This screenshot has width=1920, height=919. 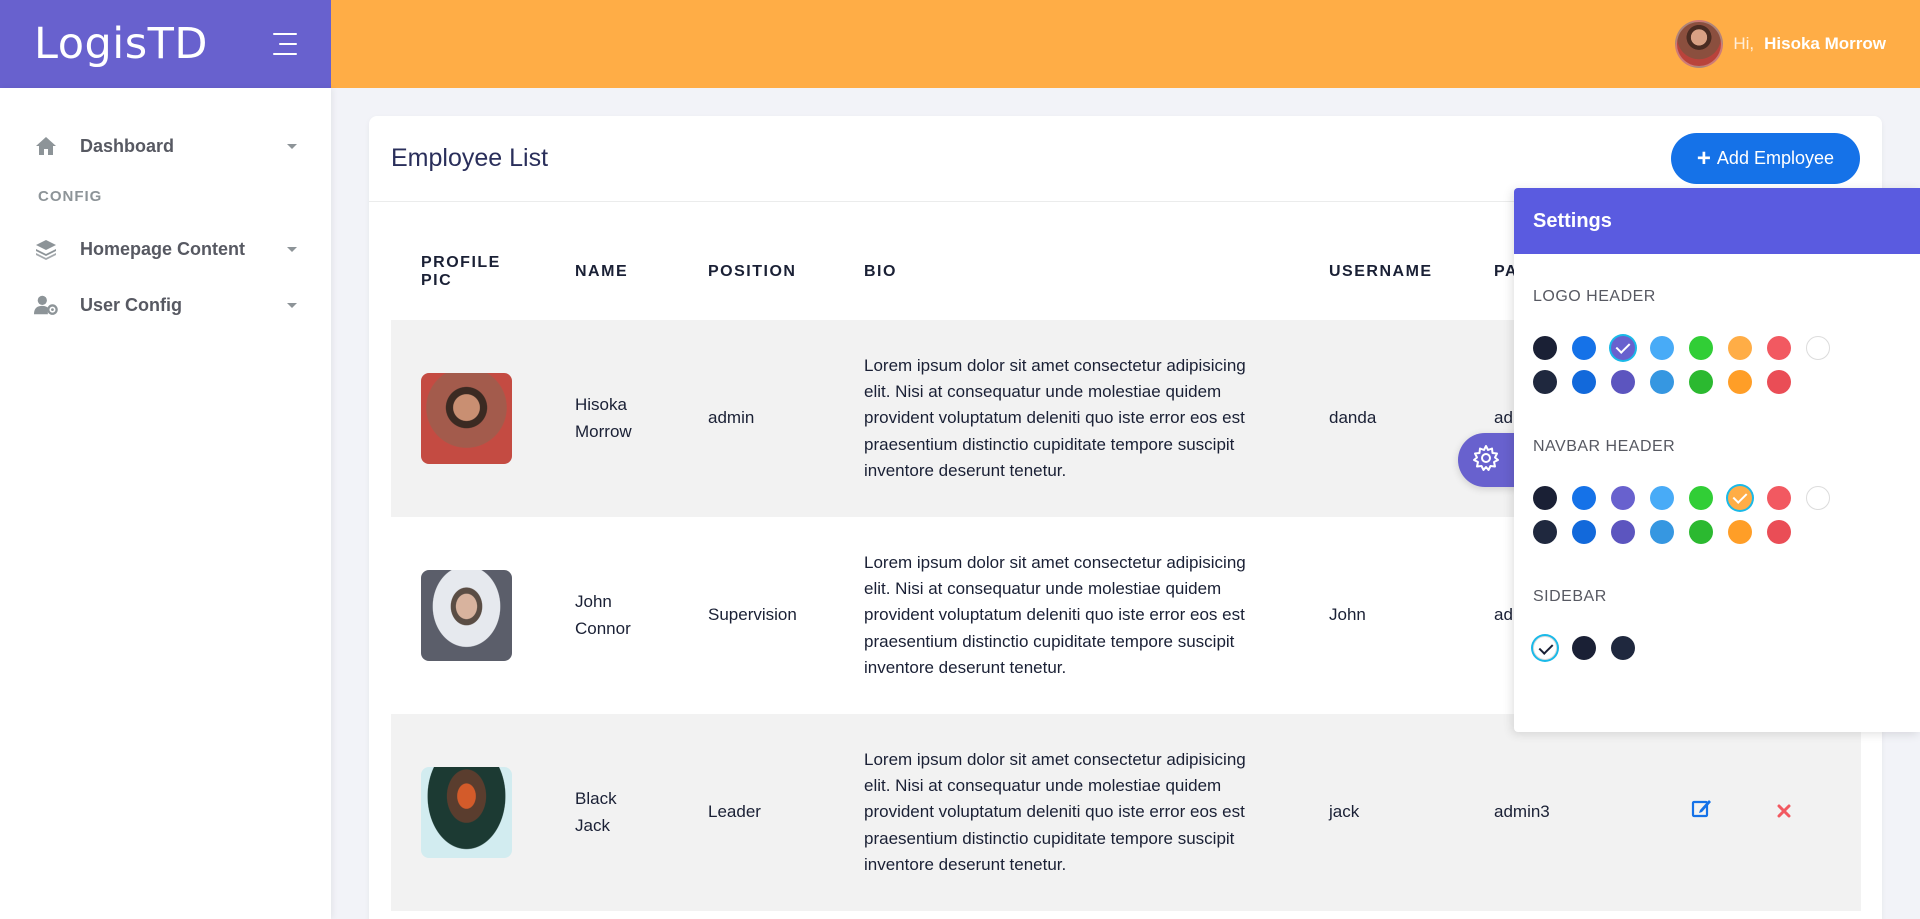 What do you see at coordinates (127, 145) in the screenshot?
I see `sidebar-item-label: Dashboard` at bounding box center [127, 145].